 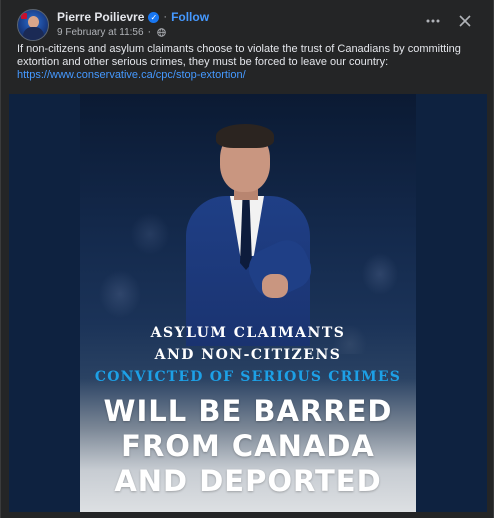 I want to click on author-row: Pierre Poilievre ✓ · Follow, so click(x=133, y=17).